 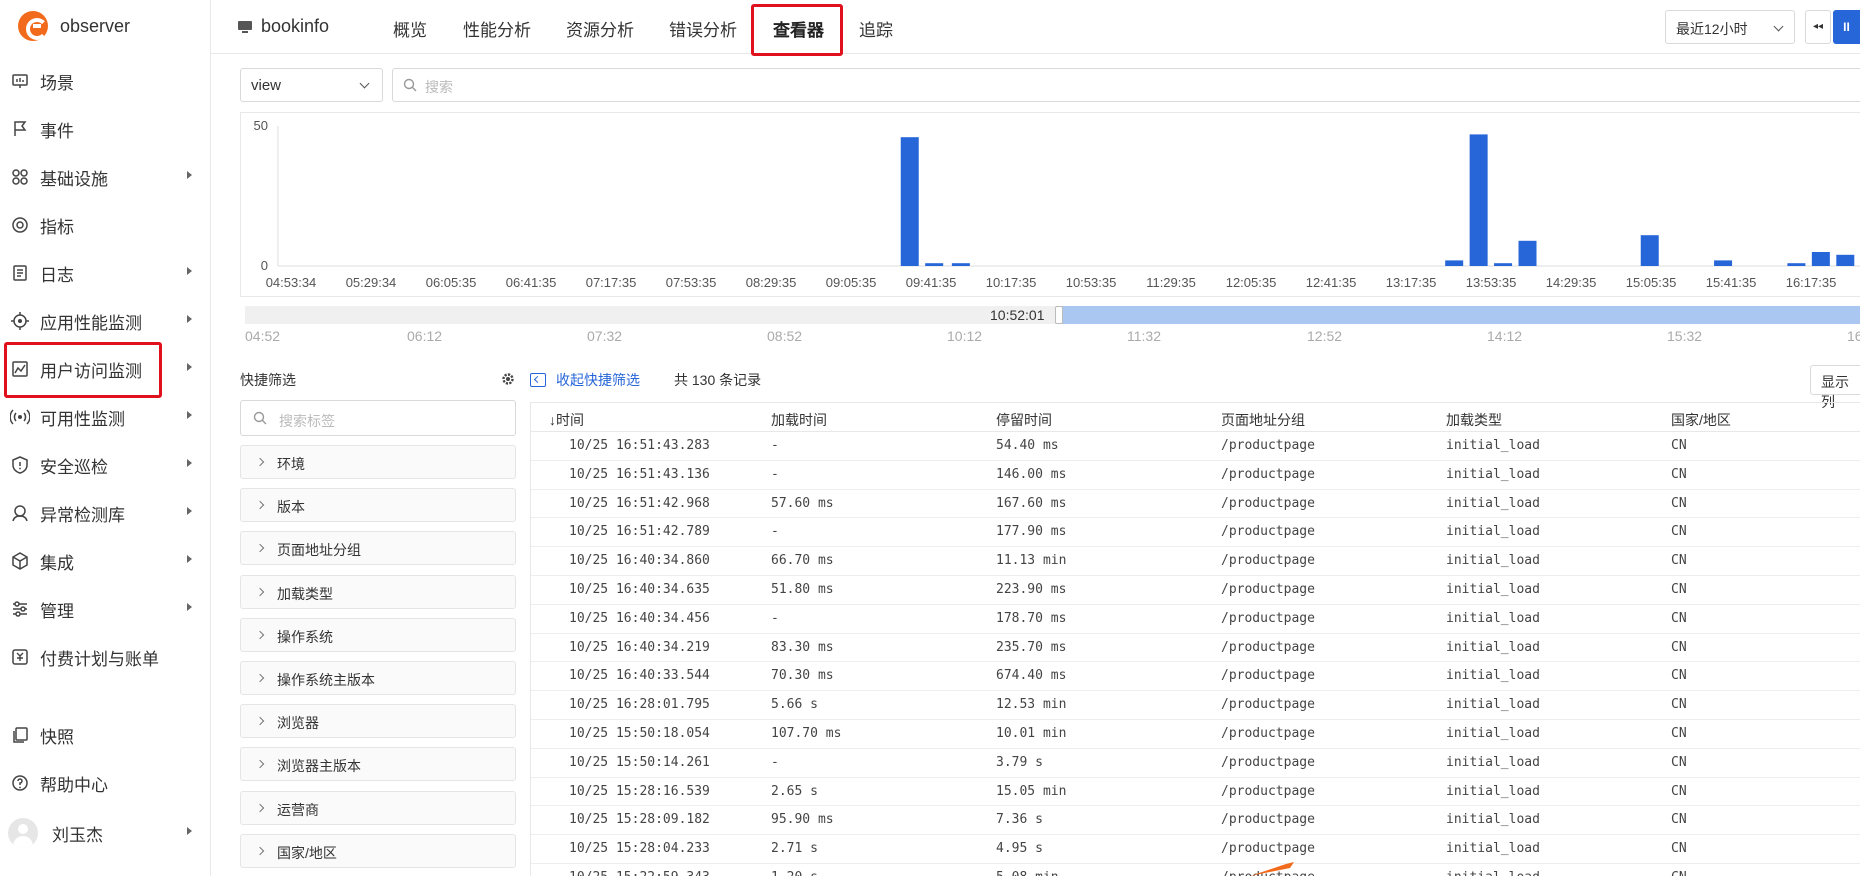 I want to click on gear-icon, so click(x=508, y=379).